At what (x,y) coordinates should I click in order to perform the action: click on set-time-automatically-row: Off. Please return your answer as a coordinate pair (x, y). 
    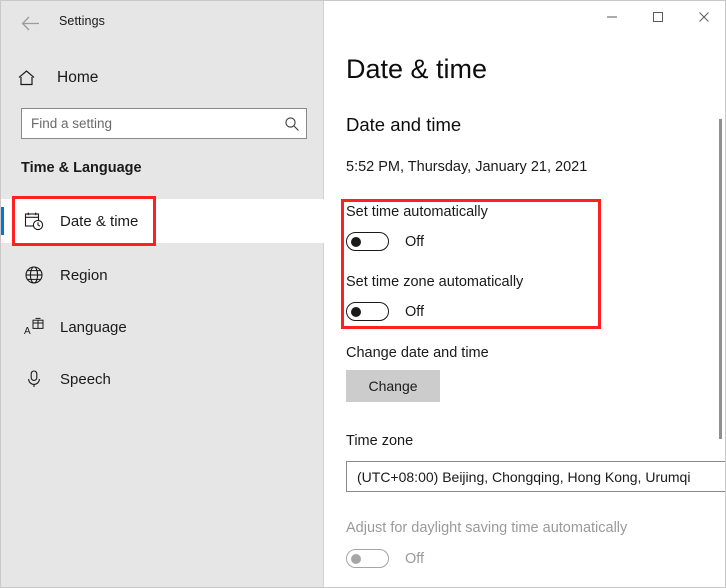
    Looking at the image, I should click on (385, 241).